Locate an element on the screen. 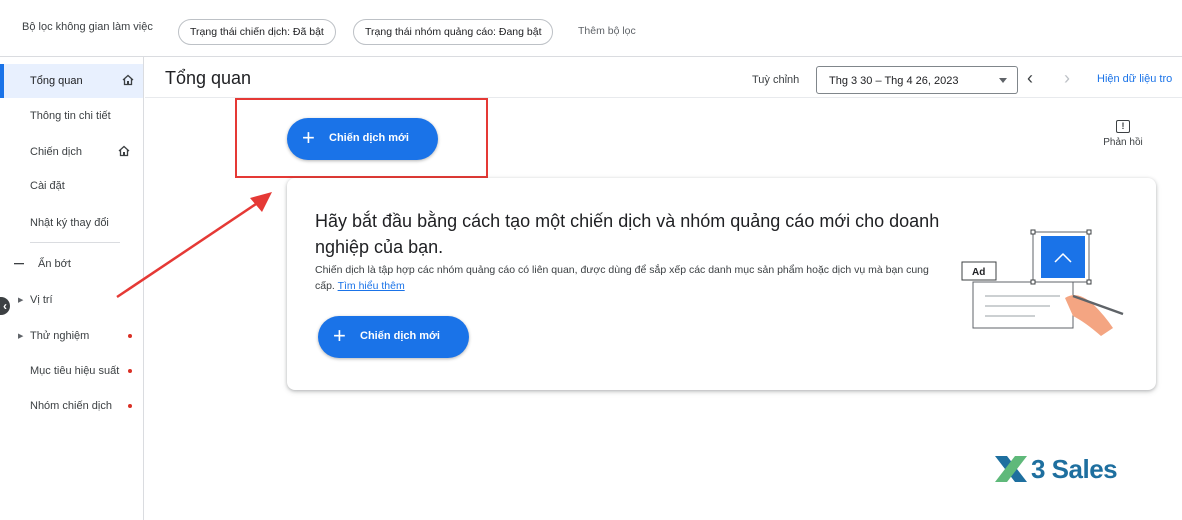  sidebar-divider is located at coordinates (75, 242).